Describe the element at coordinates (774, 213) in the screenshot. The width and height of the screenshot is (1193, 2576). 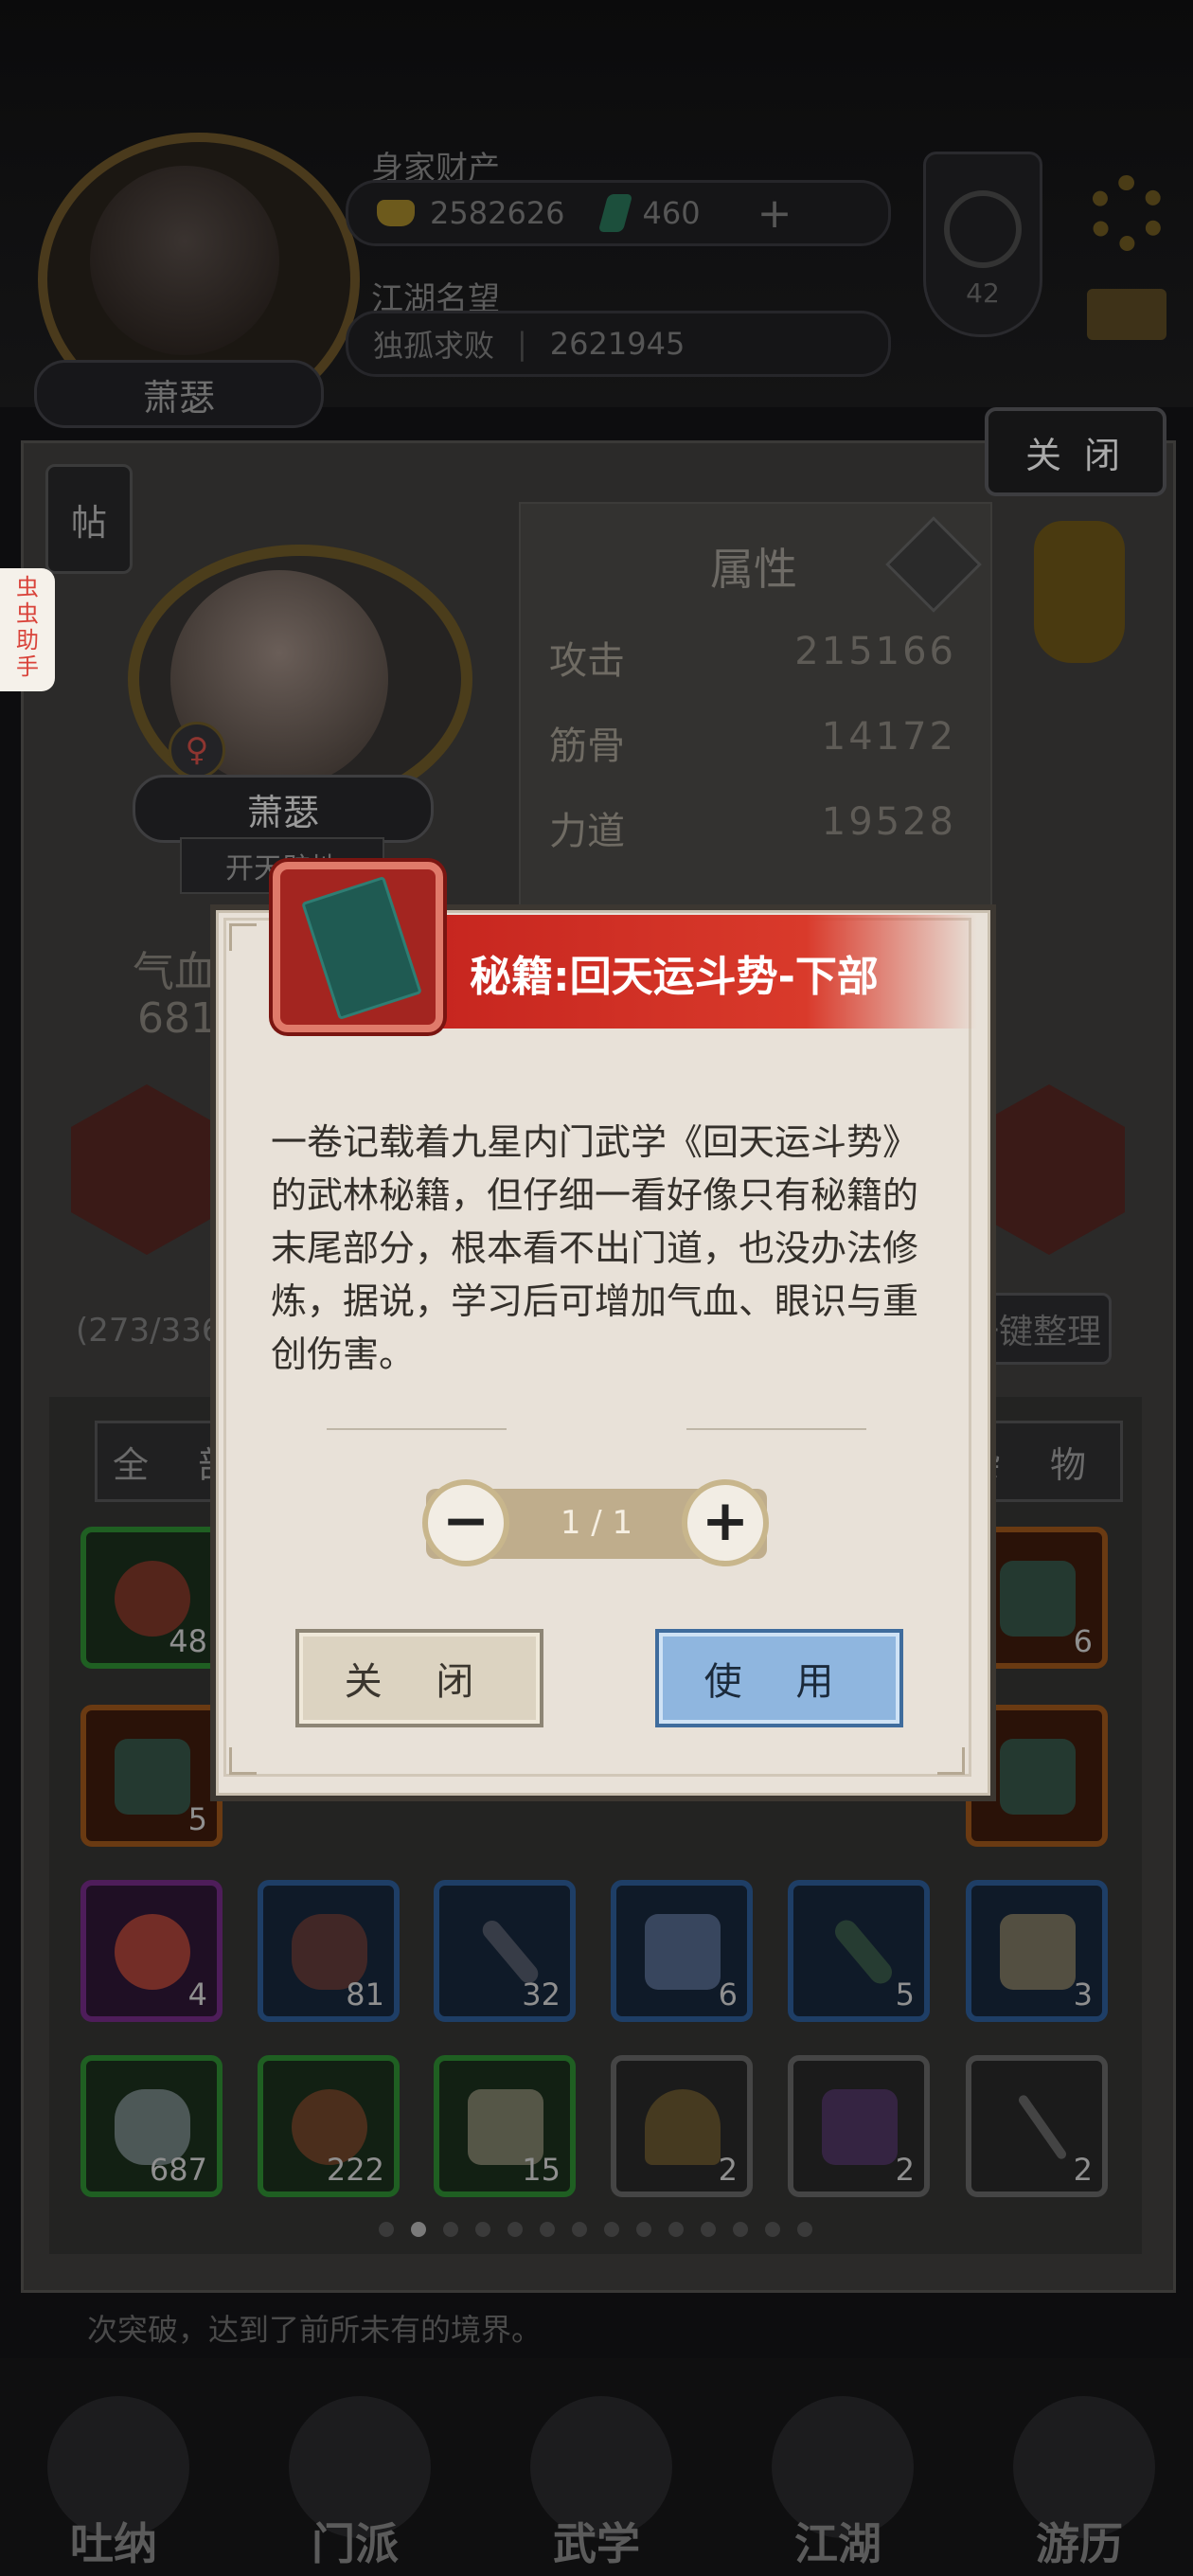
I see `add-currency-icon: +` at that location.